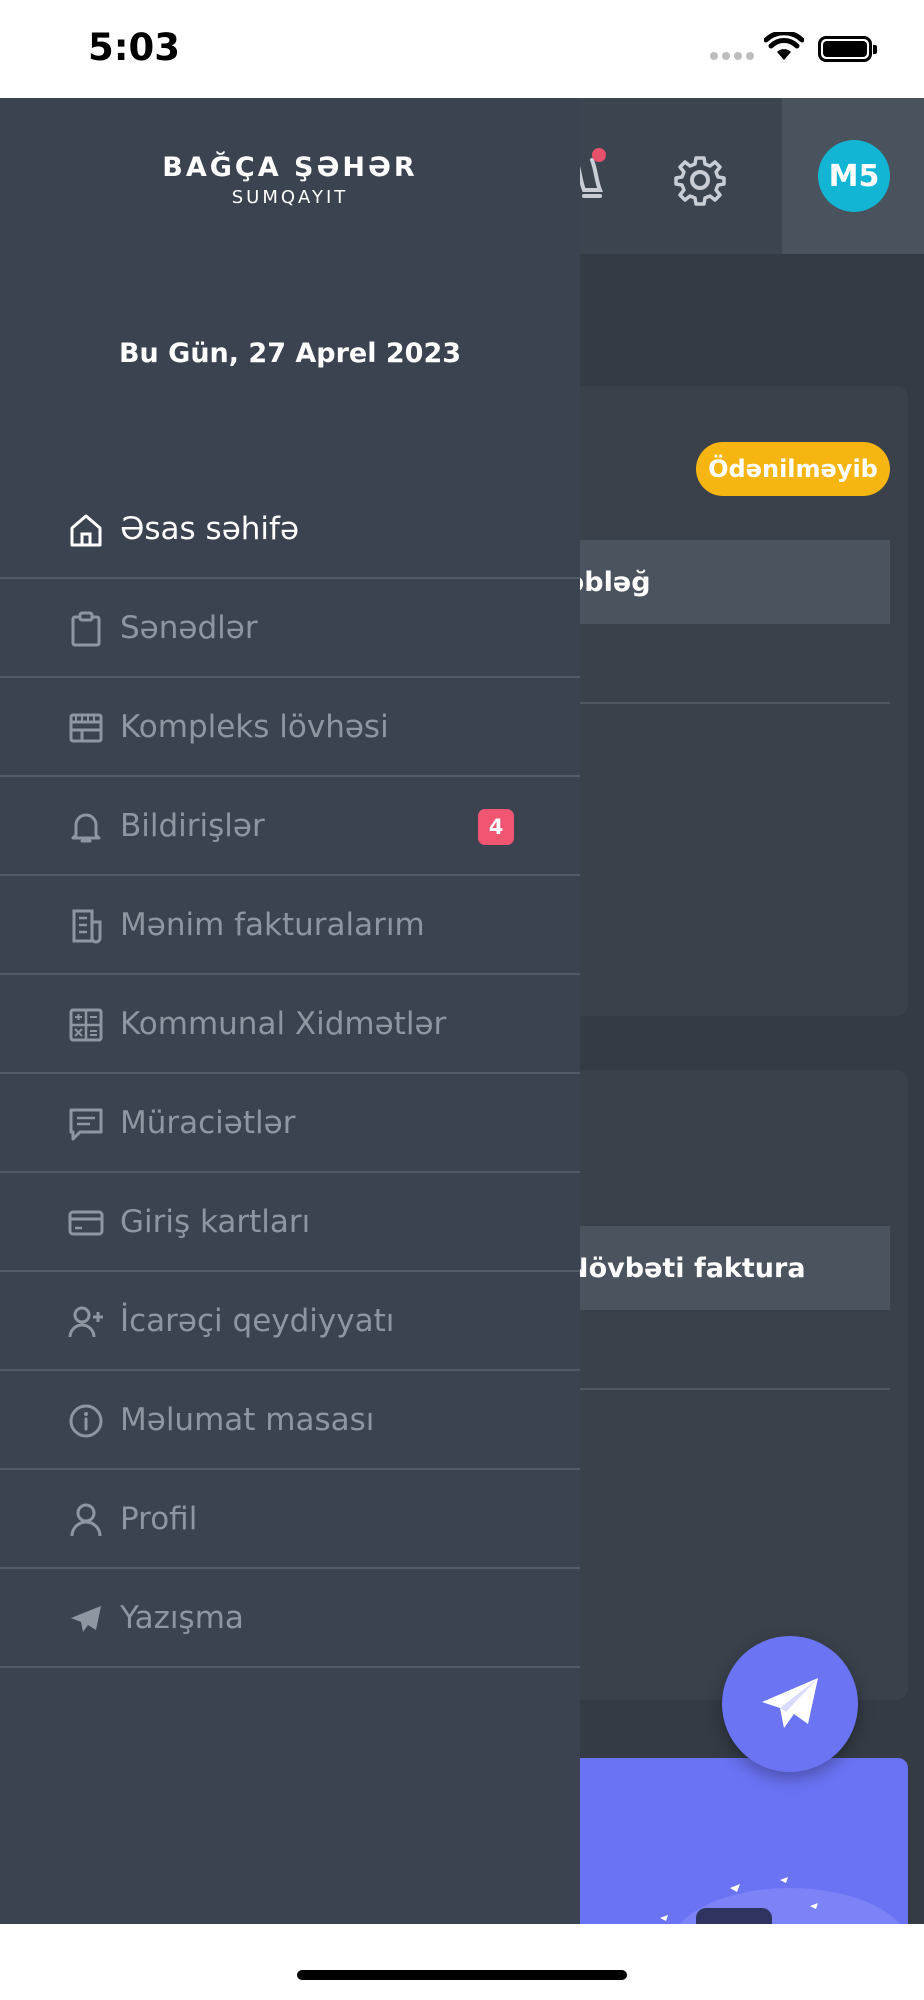  What do you see at coordinates (182, 1617) in the screenshot?
I see `menu-item-label: Yazışma` at bounding box center [182, 1617].